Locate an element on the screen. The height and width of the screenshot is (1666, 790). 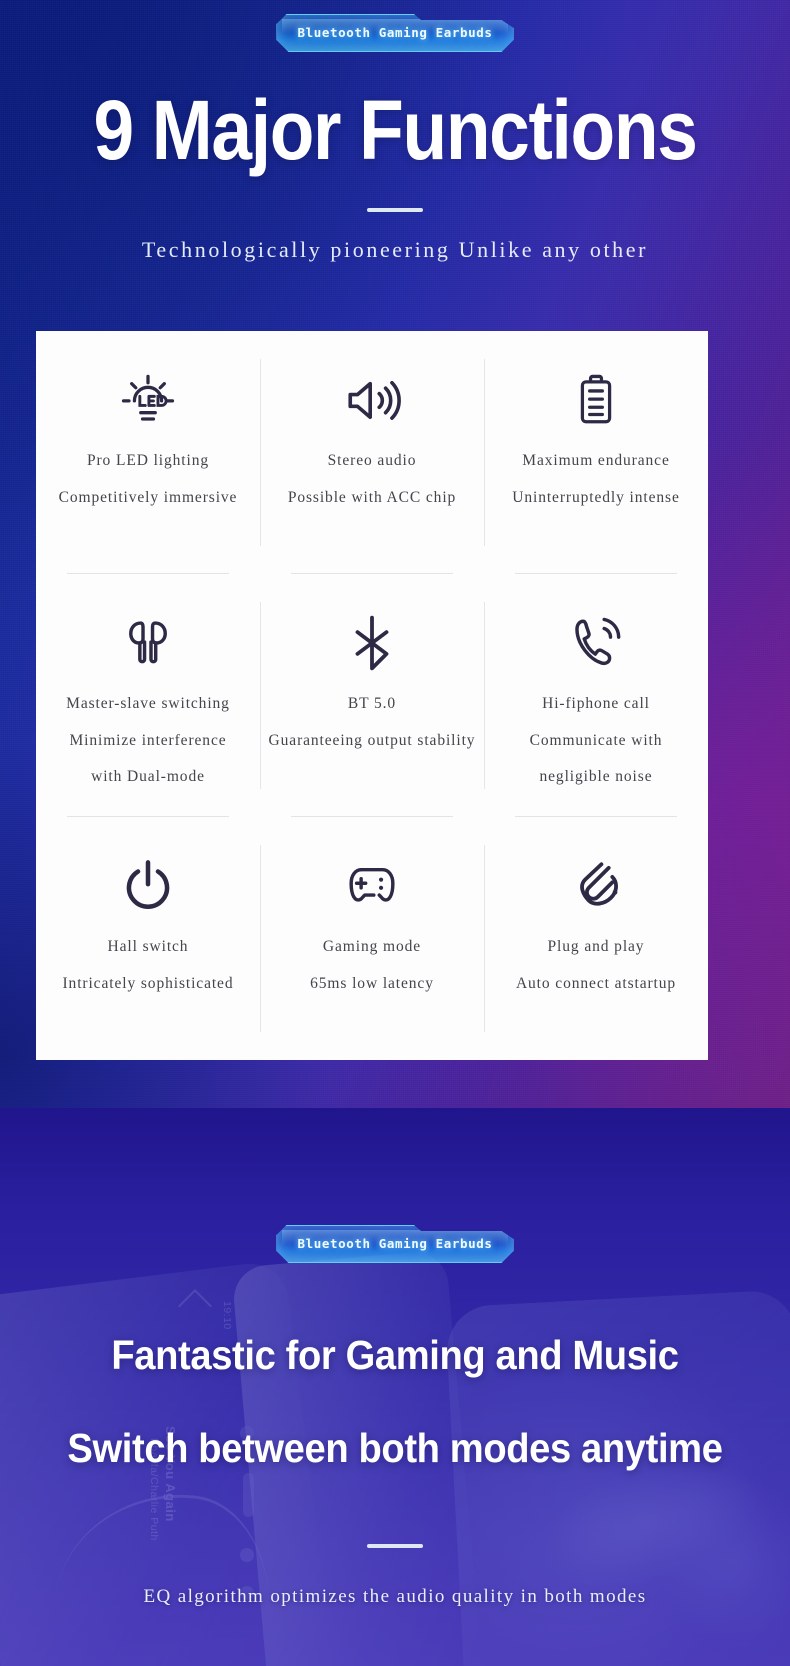
feature-title: BT 5.0 is located at coordinates (372, 703).